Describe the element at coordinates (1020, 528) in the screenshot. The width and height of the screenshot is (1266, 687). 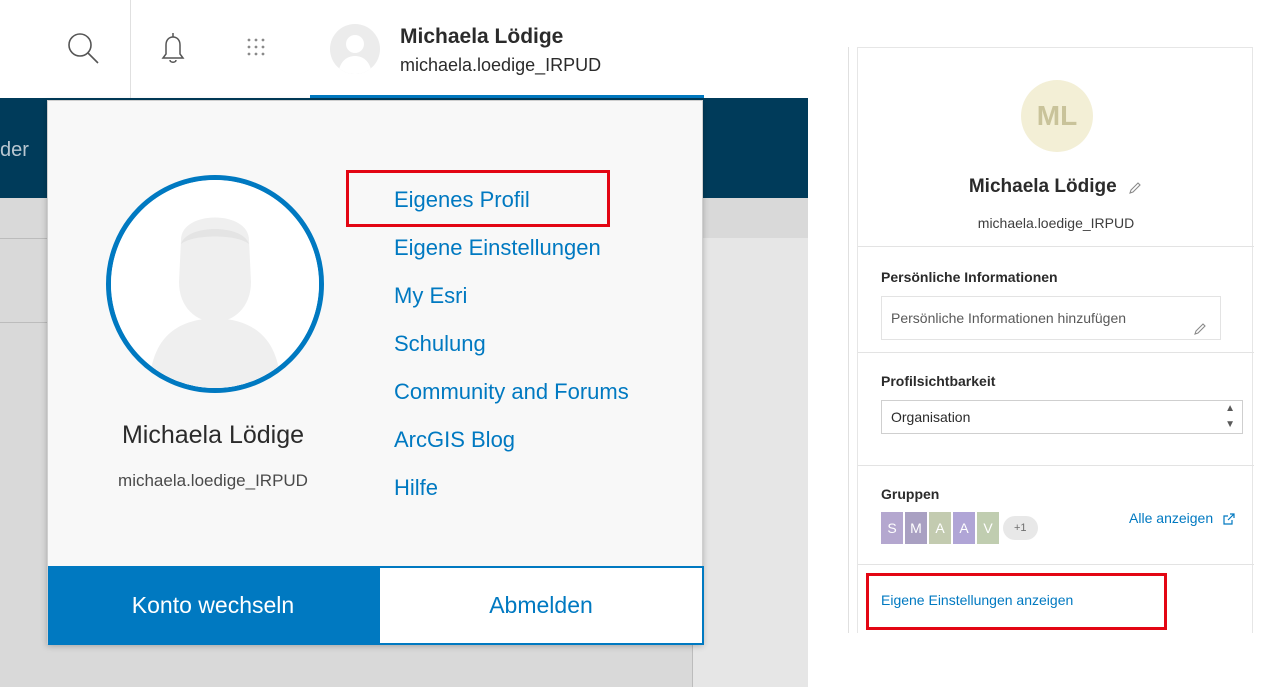
I see `groups-more-badge: +1` at that location.